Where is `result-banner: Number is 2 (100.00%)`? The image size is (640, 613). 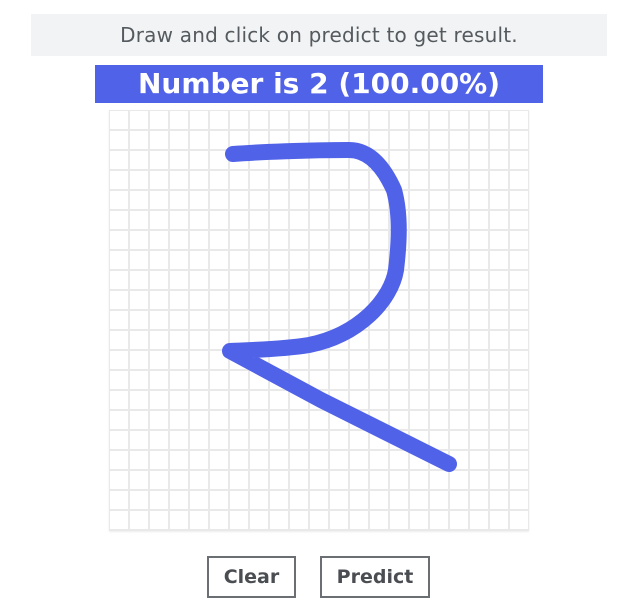 result-banner: Number is 2 (100.00%) is located at coordinates (319, 84).